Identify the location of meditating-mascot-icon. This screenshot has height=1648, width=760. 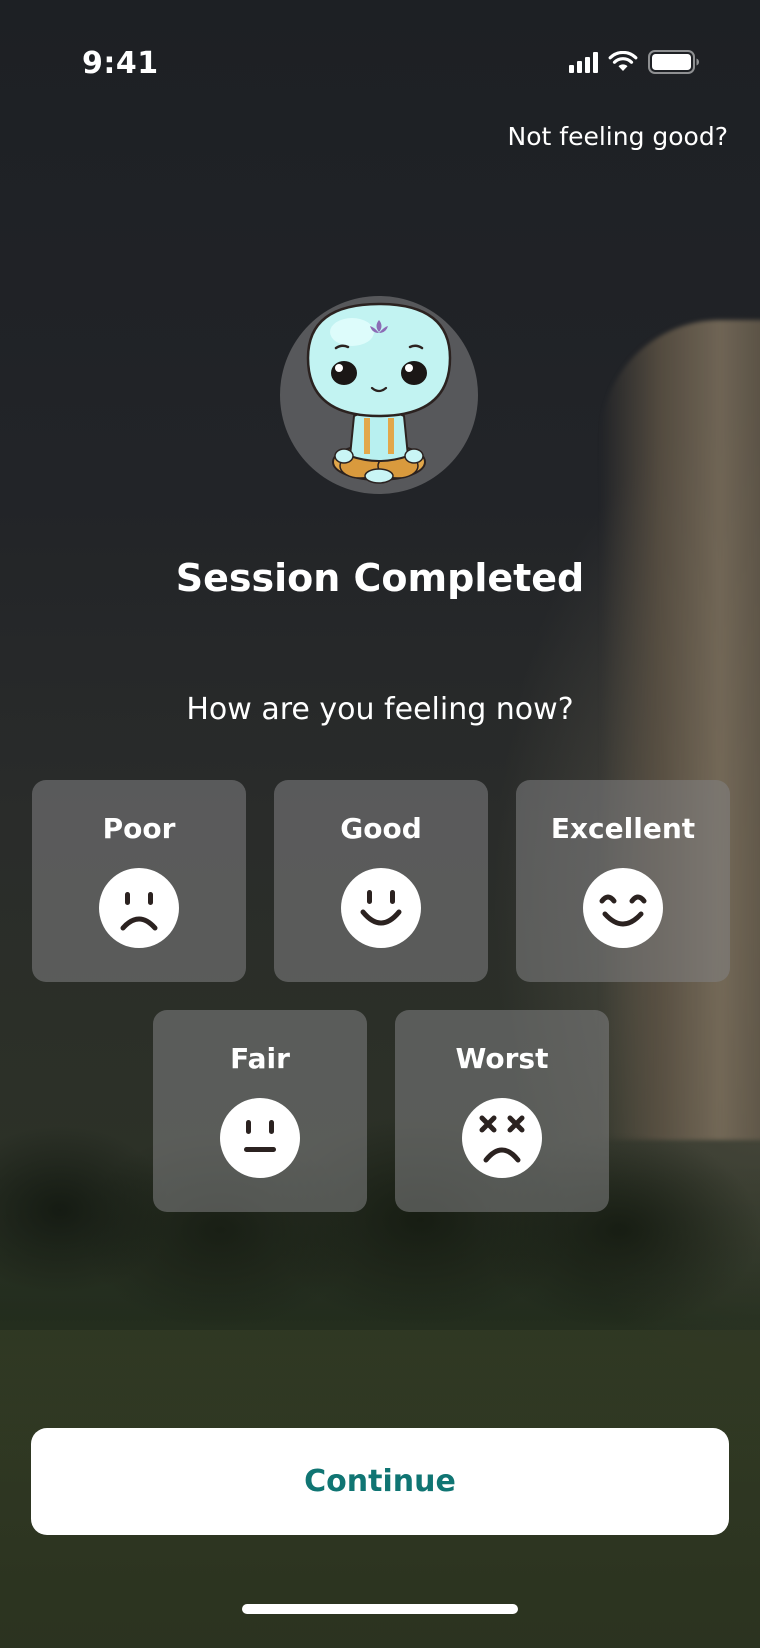
(379, 393).